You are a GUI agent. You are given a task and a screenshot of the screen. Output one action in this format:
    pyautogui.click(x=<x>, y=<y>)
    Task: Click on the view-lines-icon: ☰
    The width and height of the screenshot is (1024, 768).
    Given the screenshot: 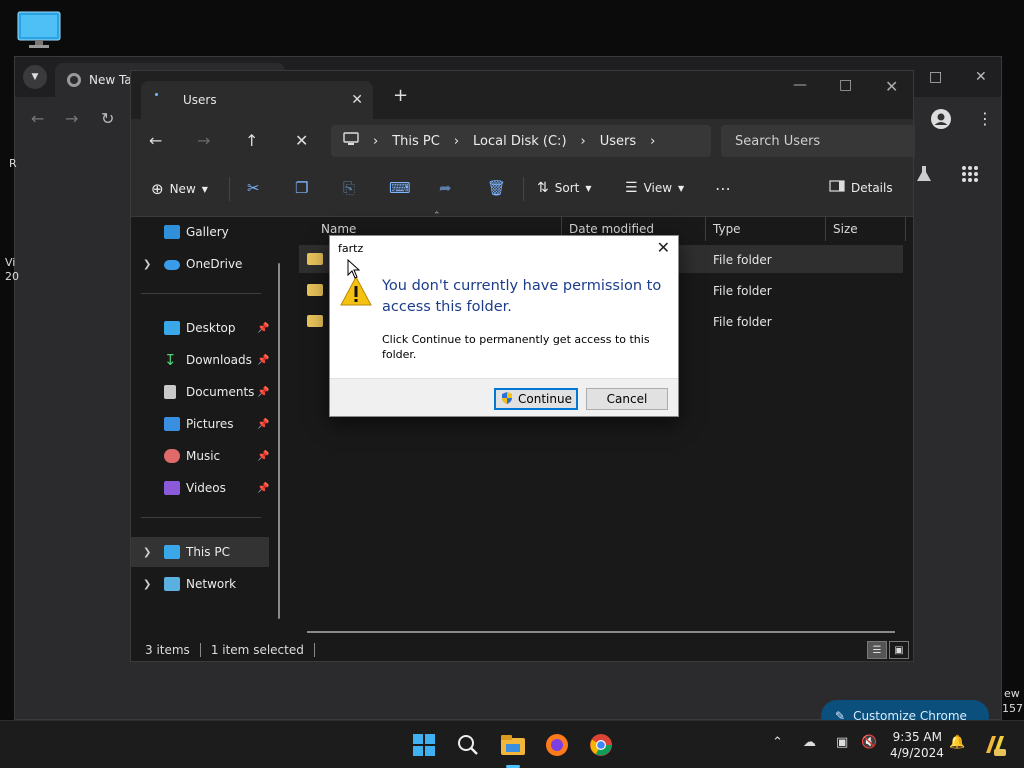 What is the action you would take?
    pyautogui.click(x=631, y=188)
    